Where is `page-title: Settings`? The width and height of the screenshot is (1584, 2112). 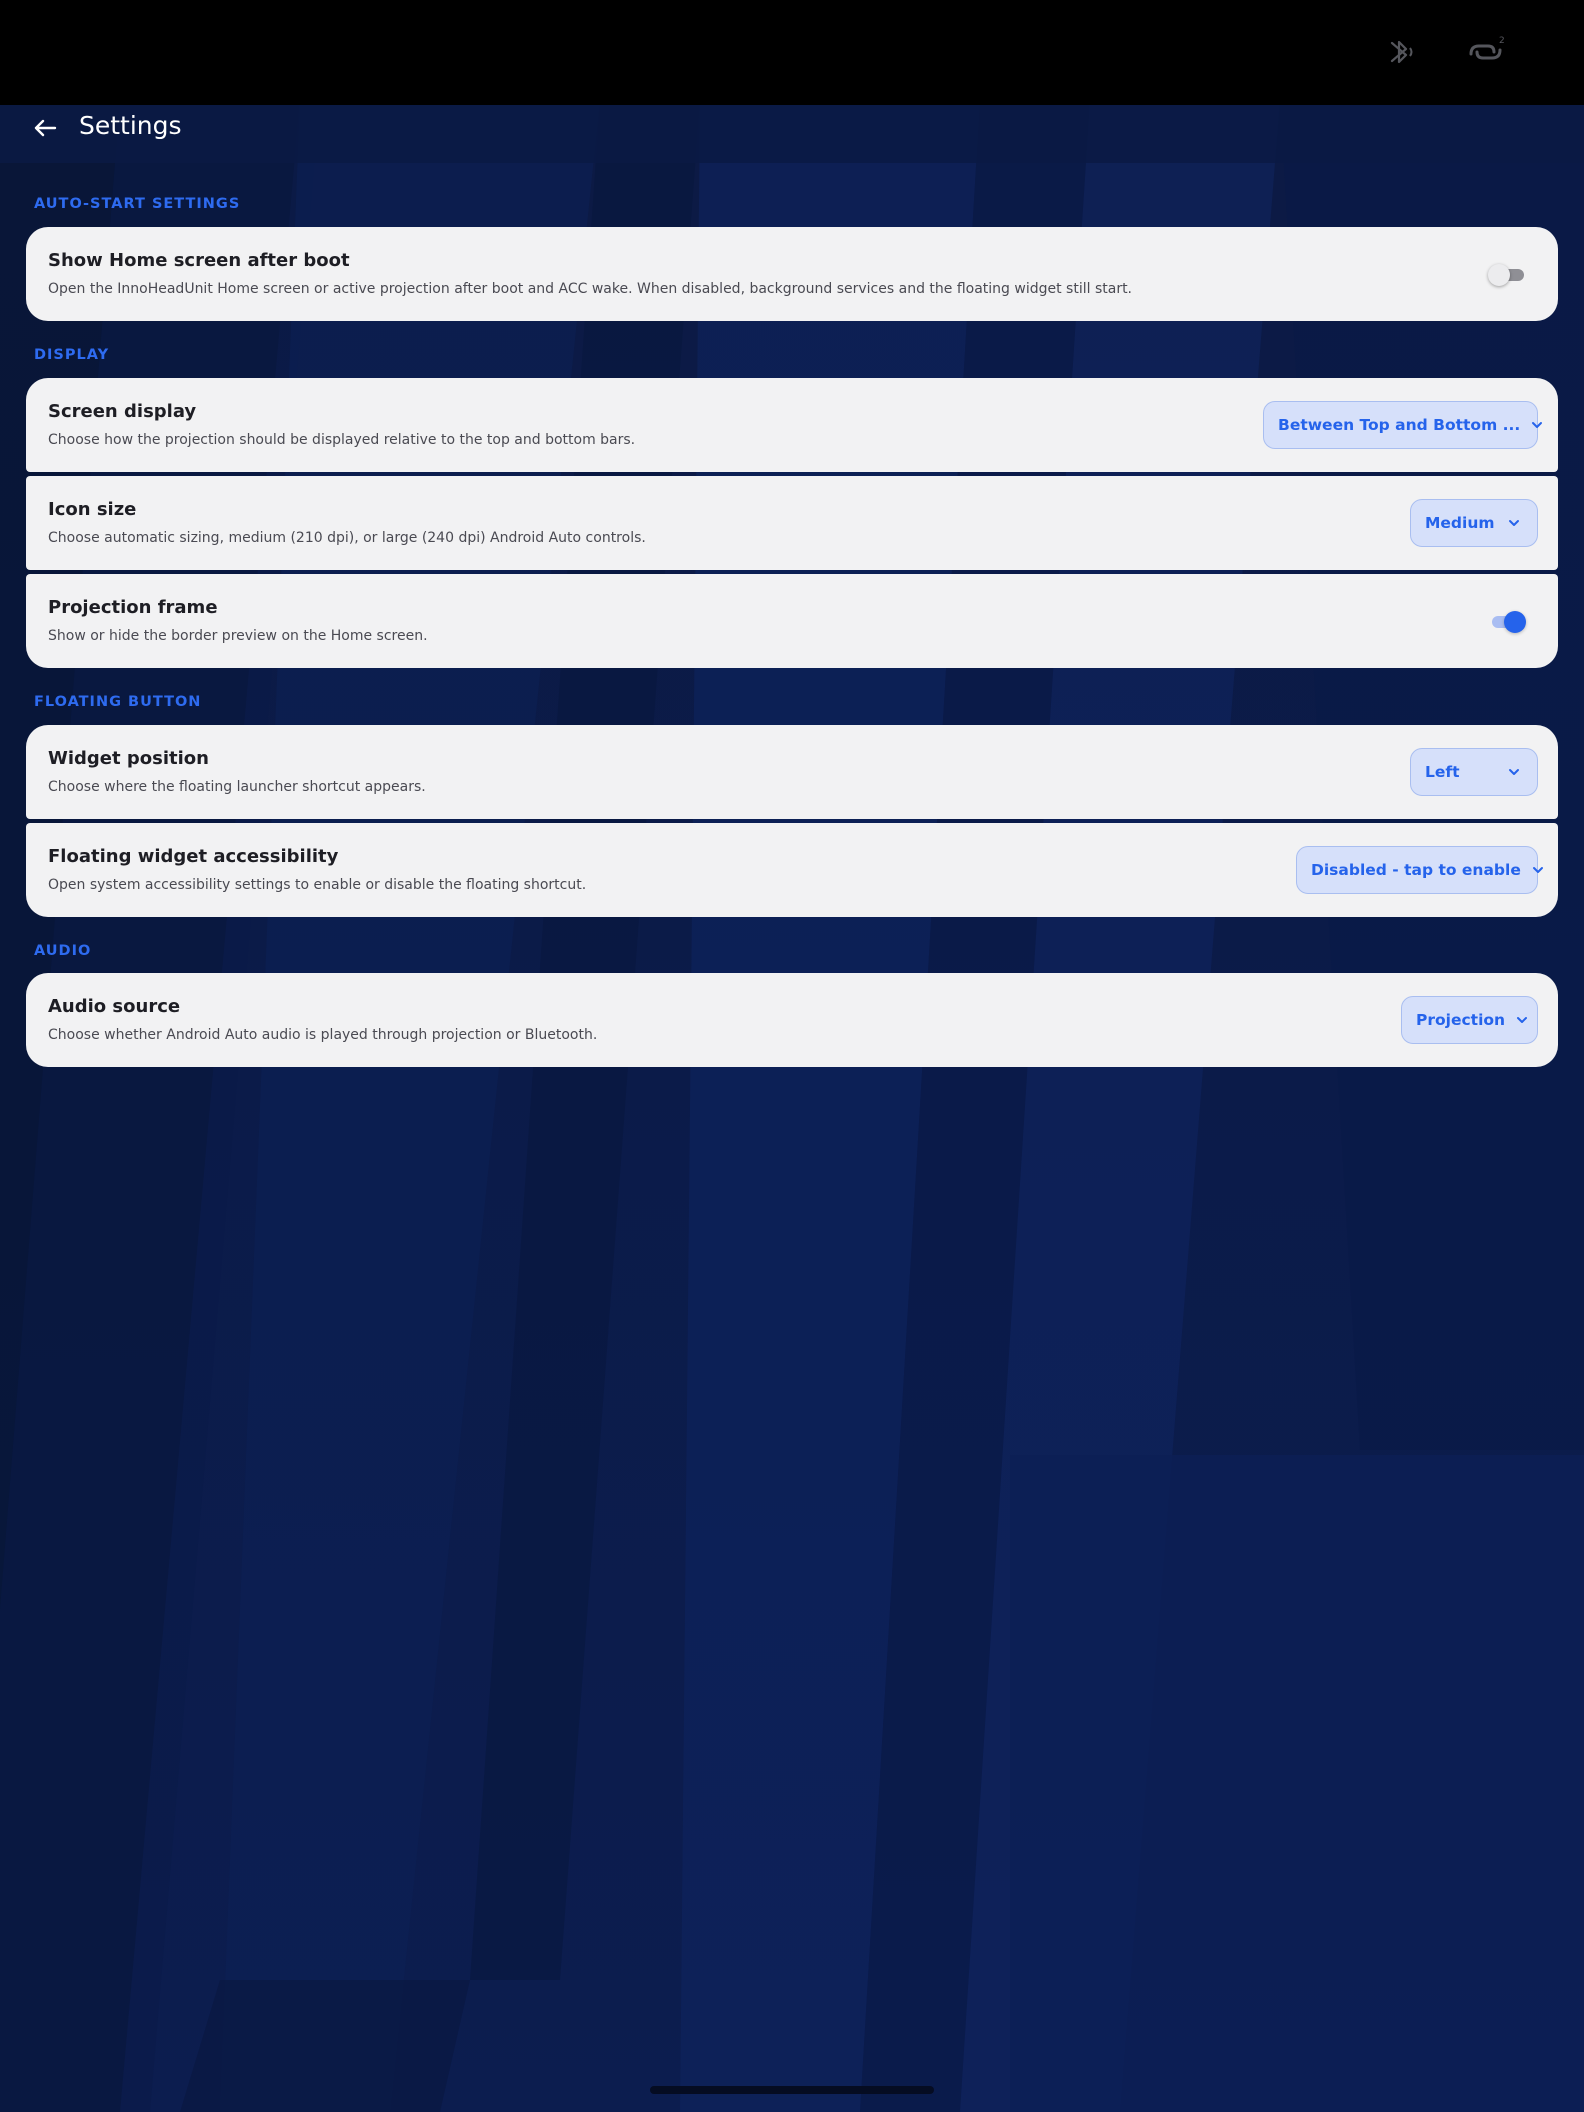 page-title: Settings is located at coordinates (130, 125).